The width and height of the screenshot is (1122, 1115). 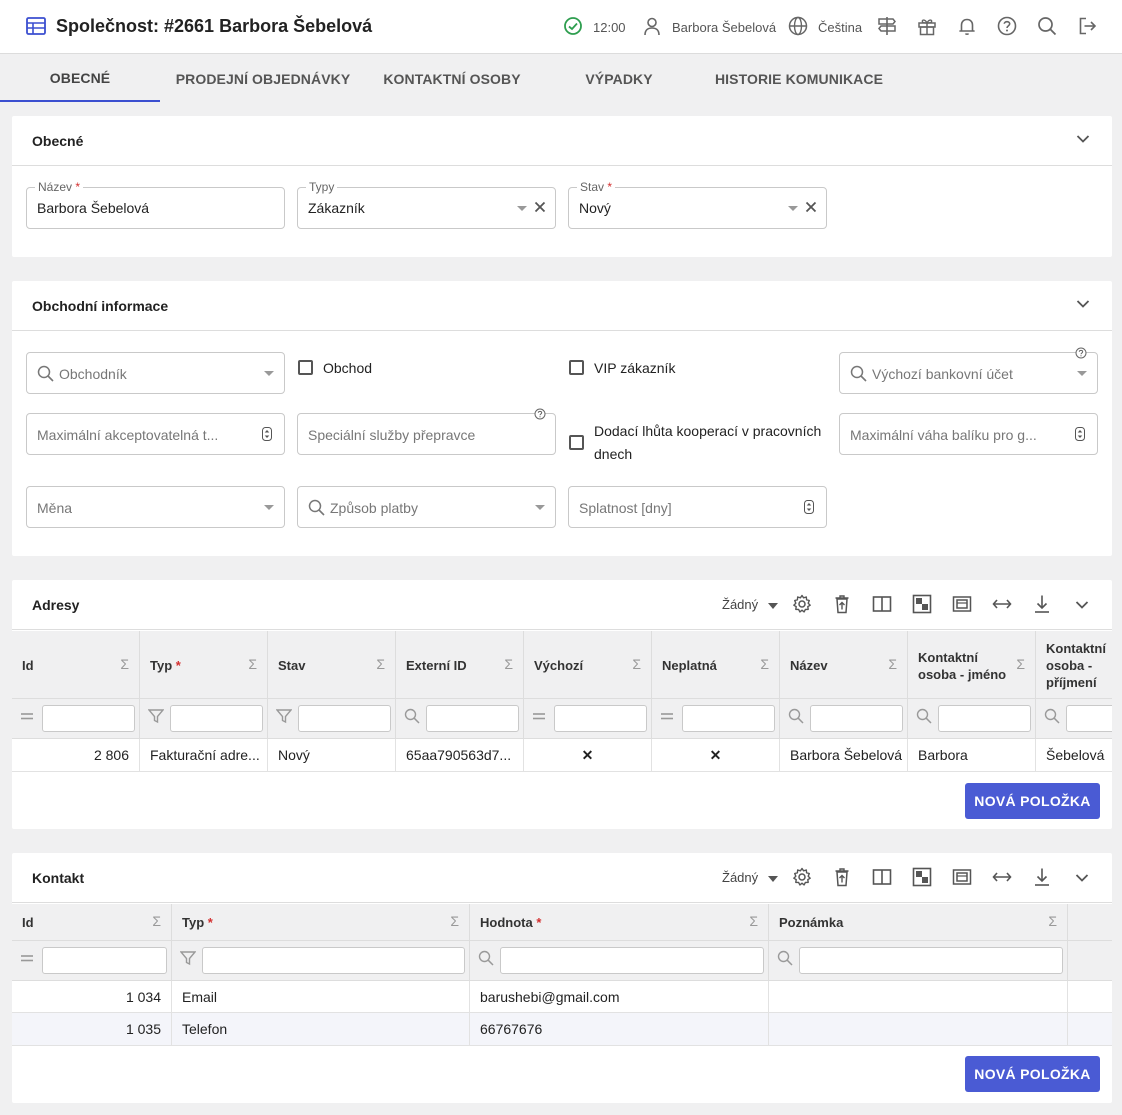 I want to click on bell-icon, so click(x=967, y=26).